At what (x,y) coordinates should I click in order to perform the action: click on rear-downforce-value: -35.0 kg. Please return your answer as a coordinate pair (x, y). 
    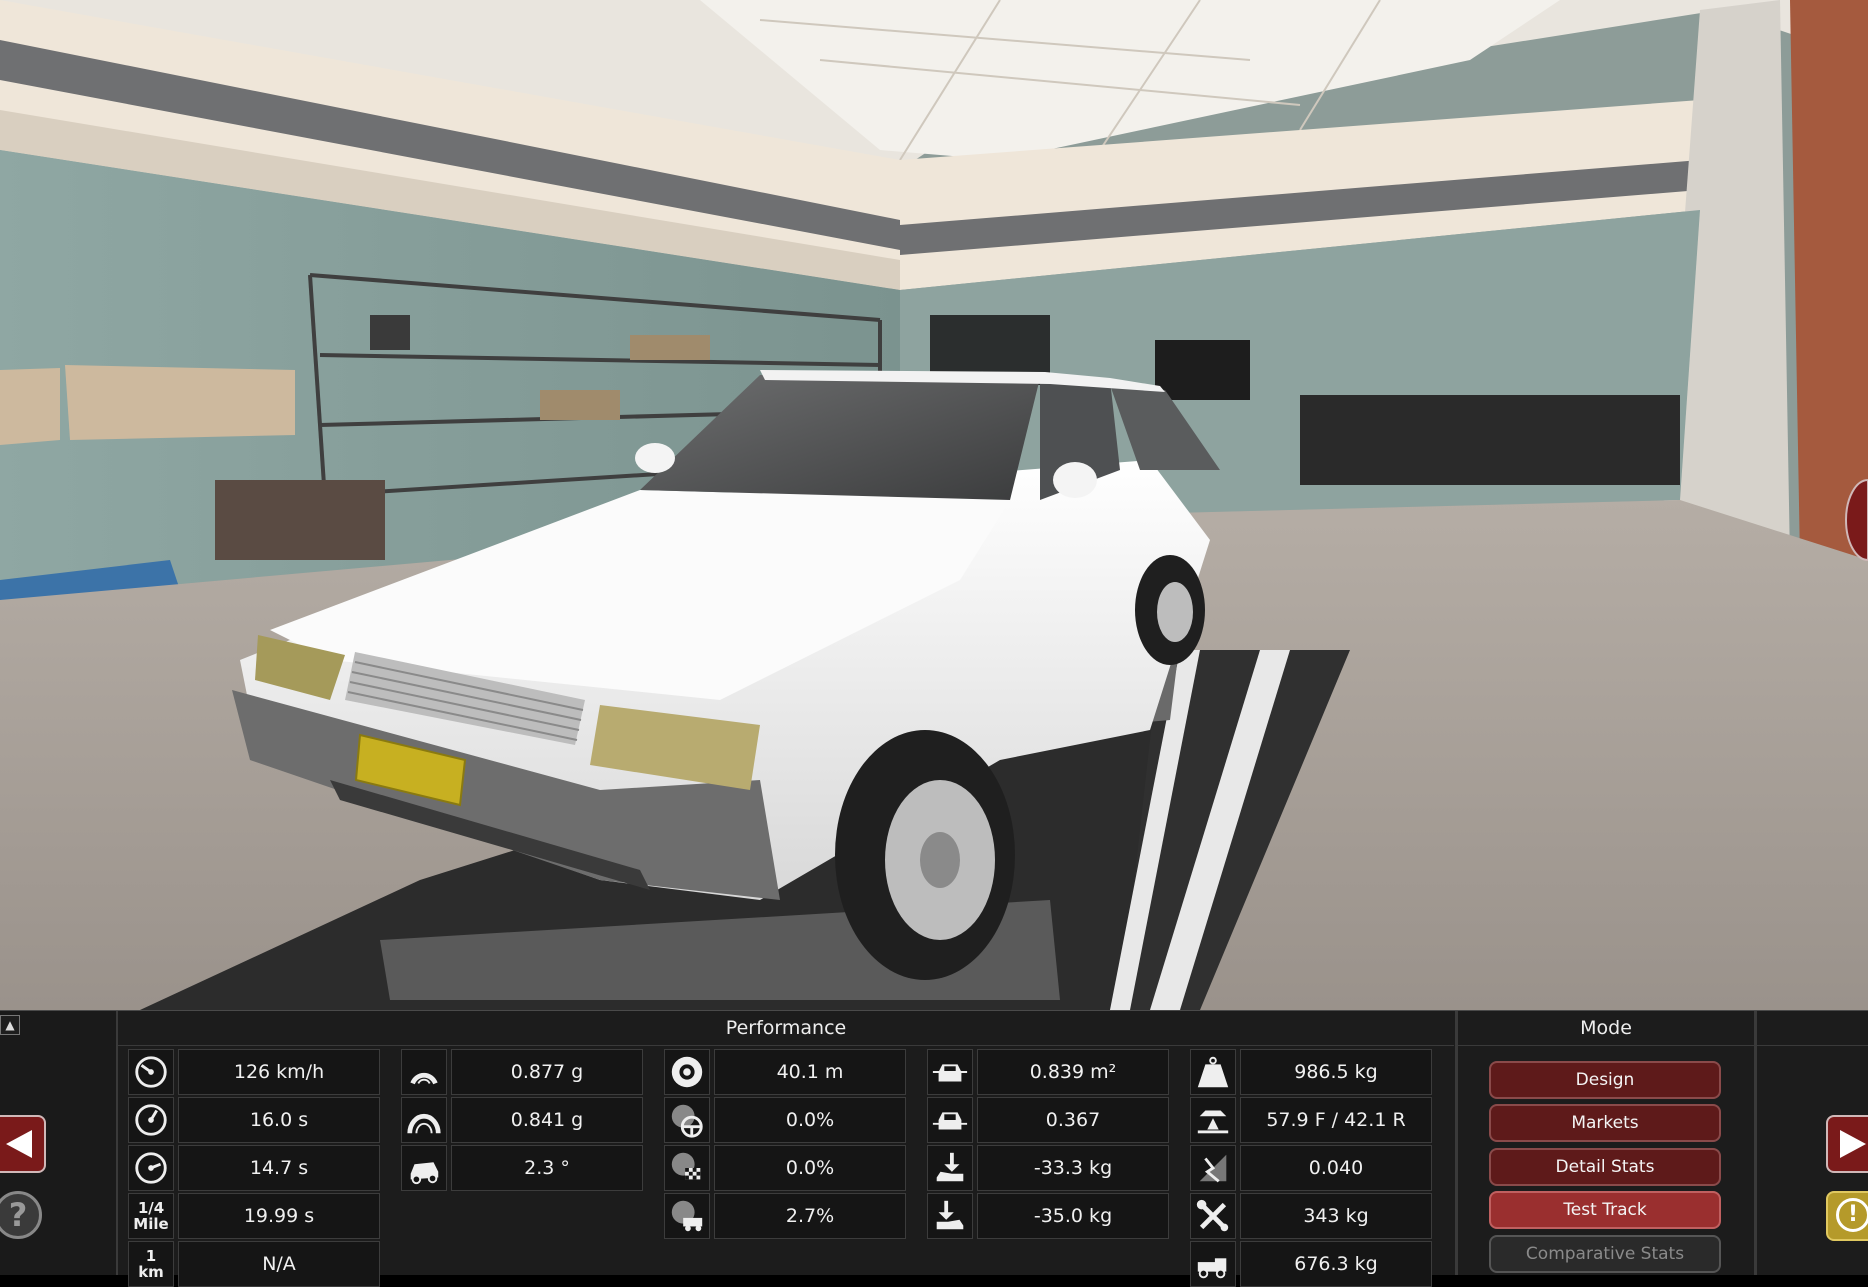
    Looking at the image, I should click on (1073, 1216).